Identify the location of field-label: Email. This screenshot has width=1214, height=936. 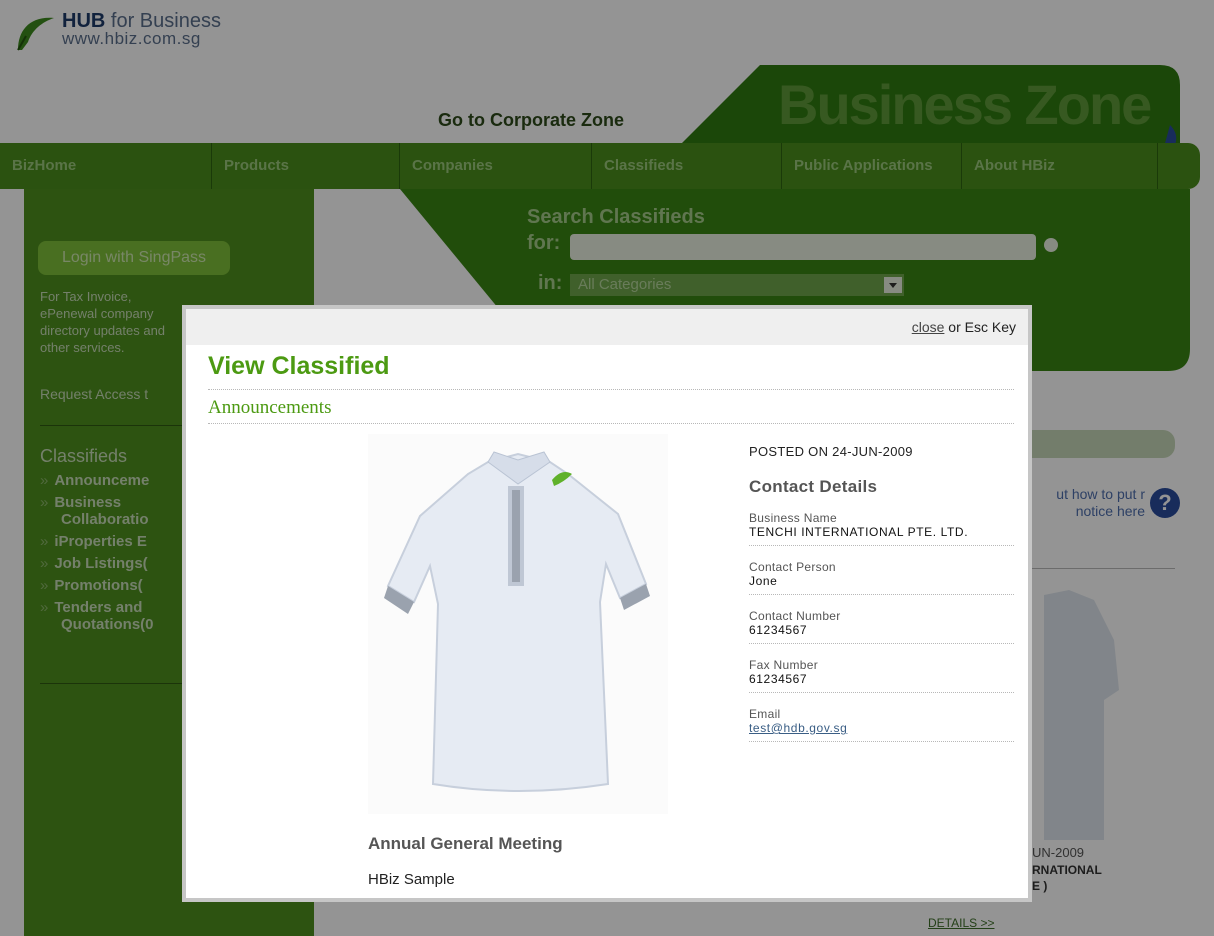
(765, 714).